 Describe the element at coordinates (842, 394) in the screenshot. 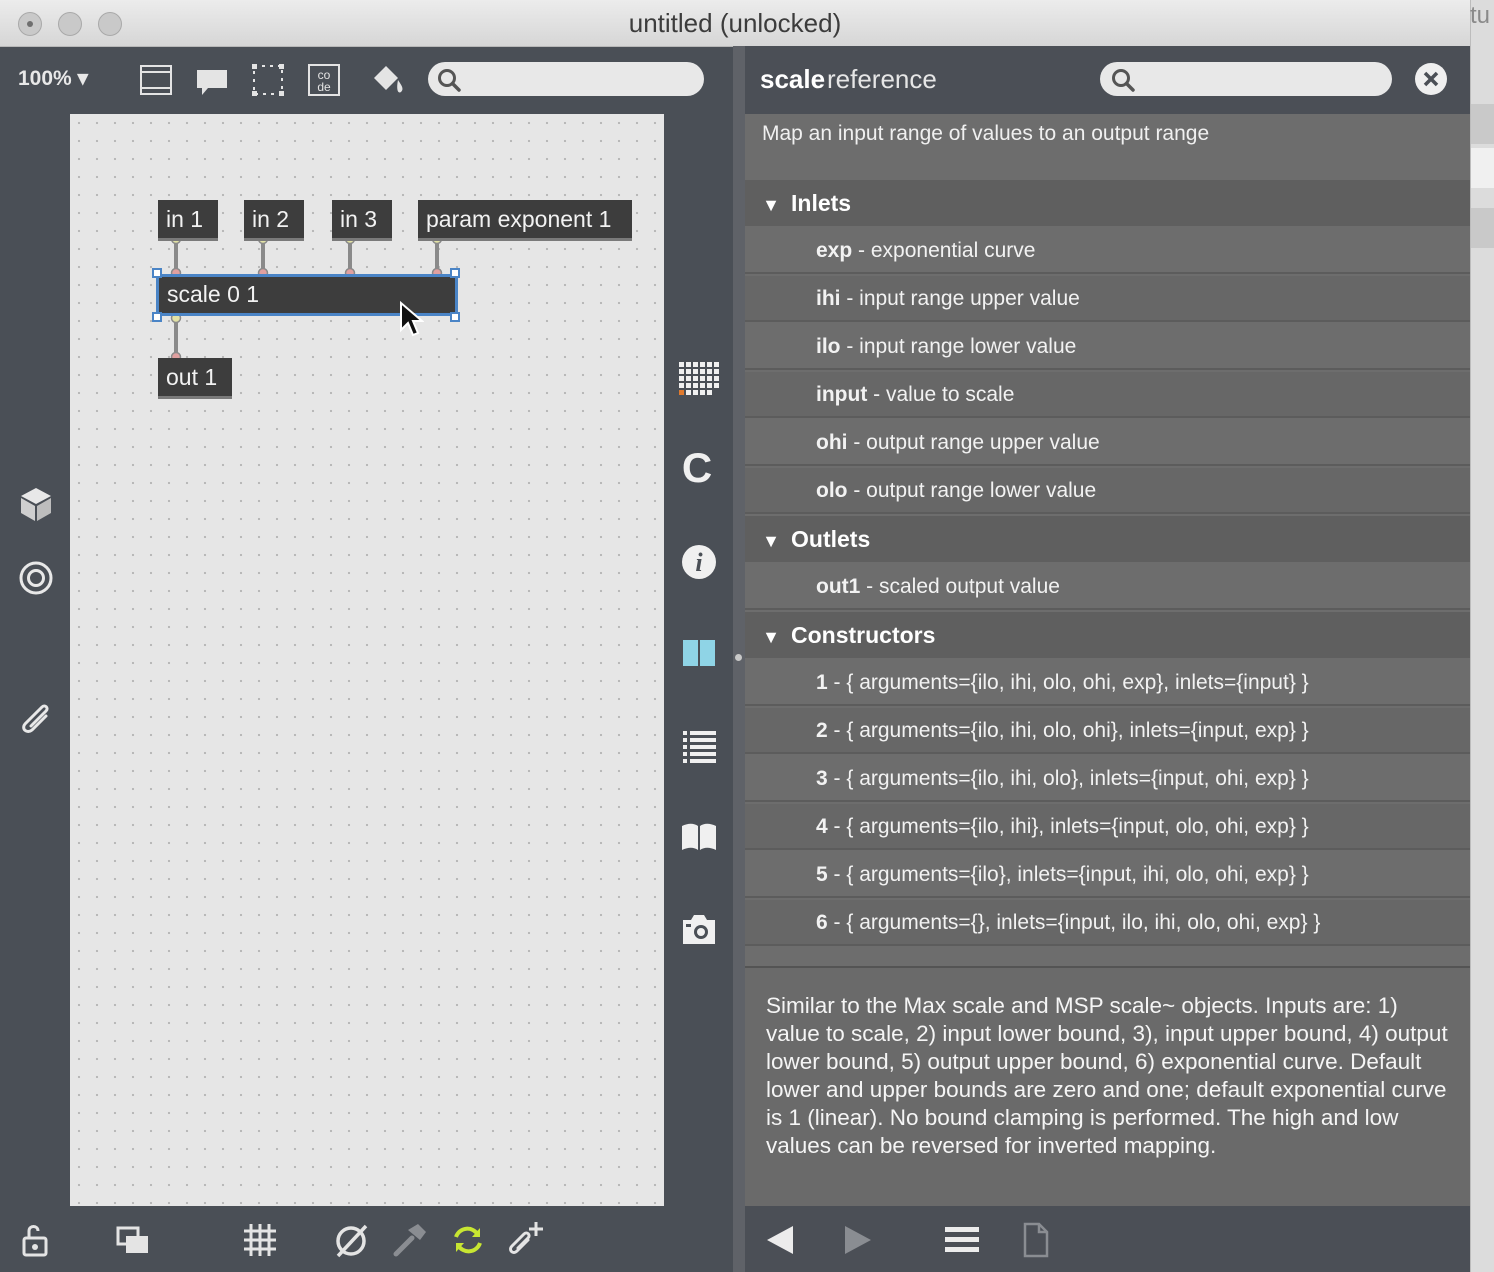

I see `inlet-name: input` at that location.